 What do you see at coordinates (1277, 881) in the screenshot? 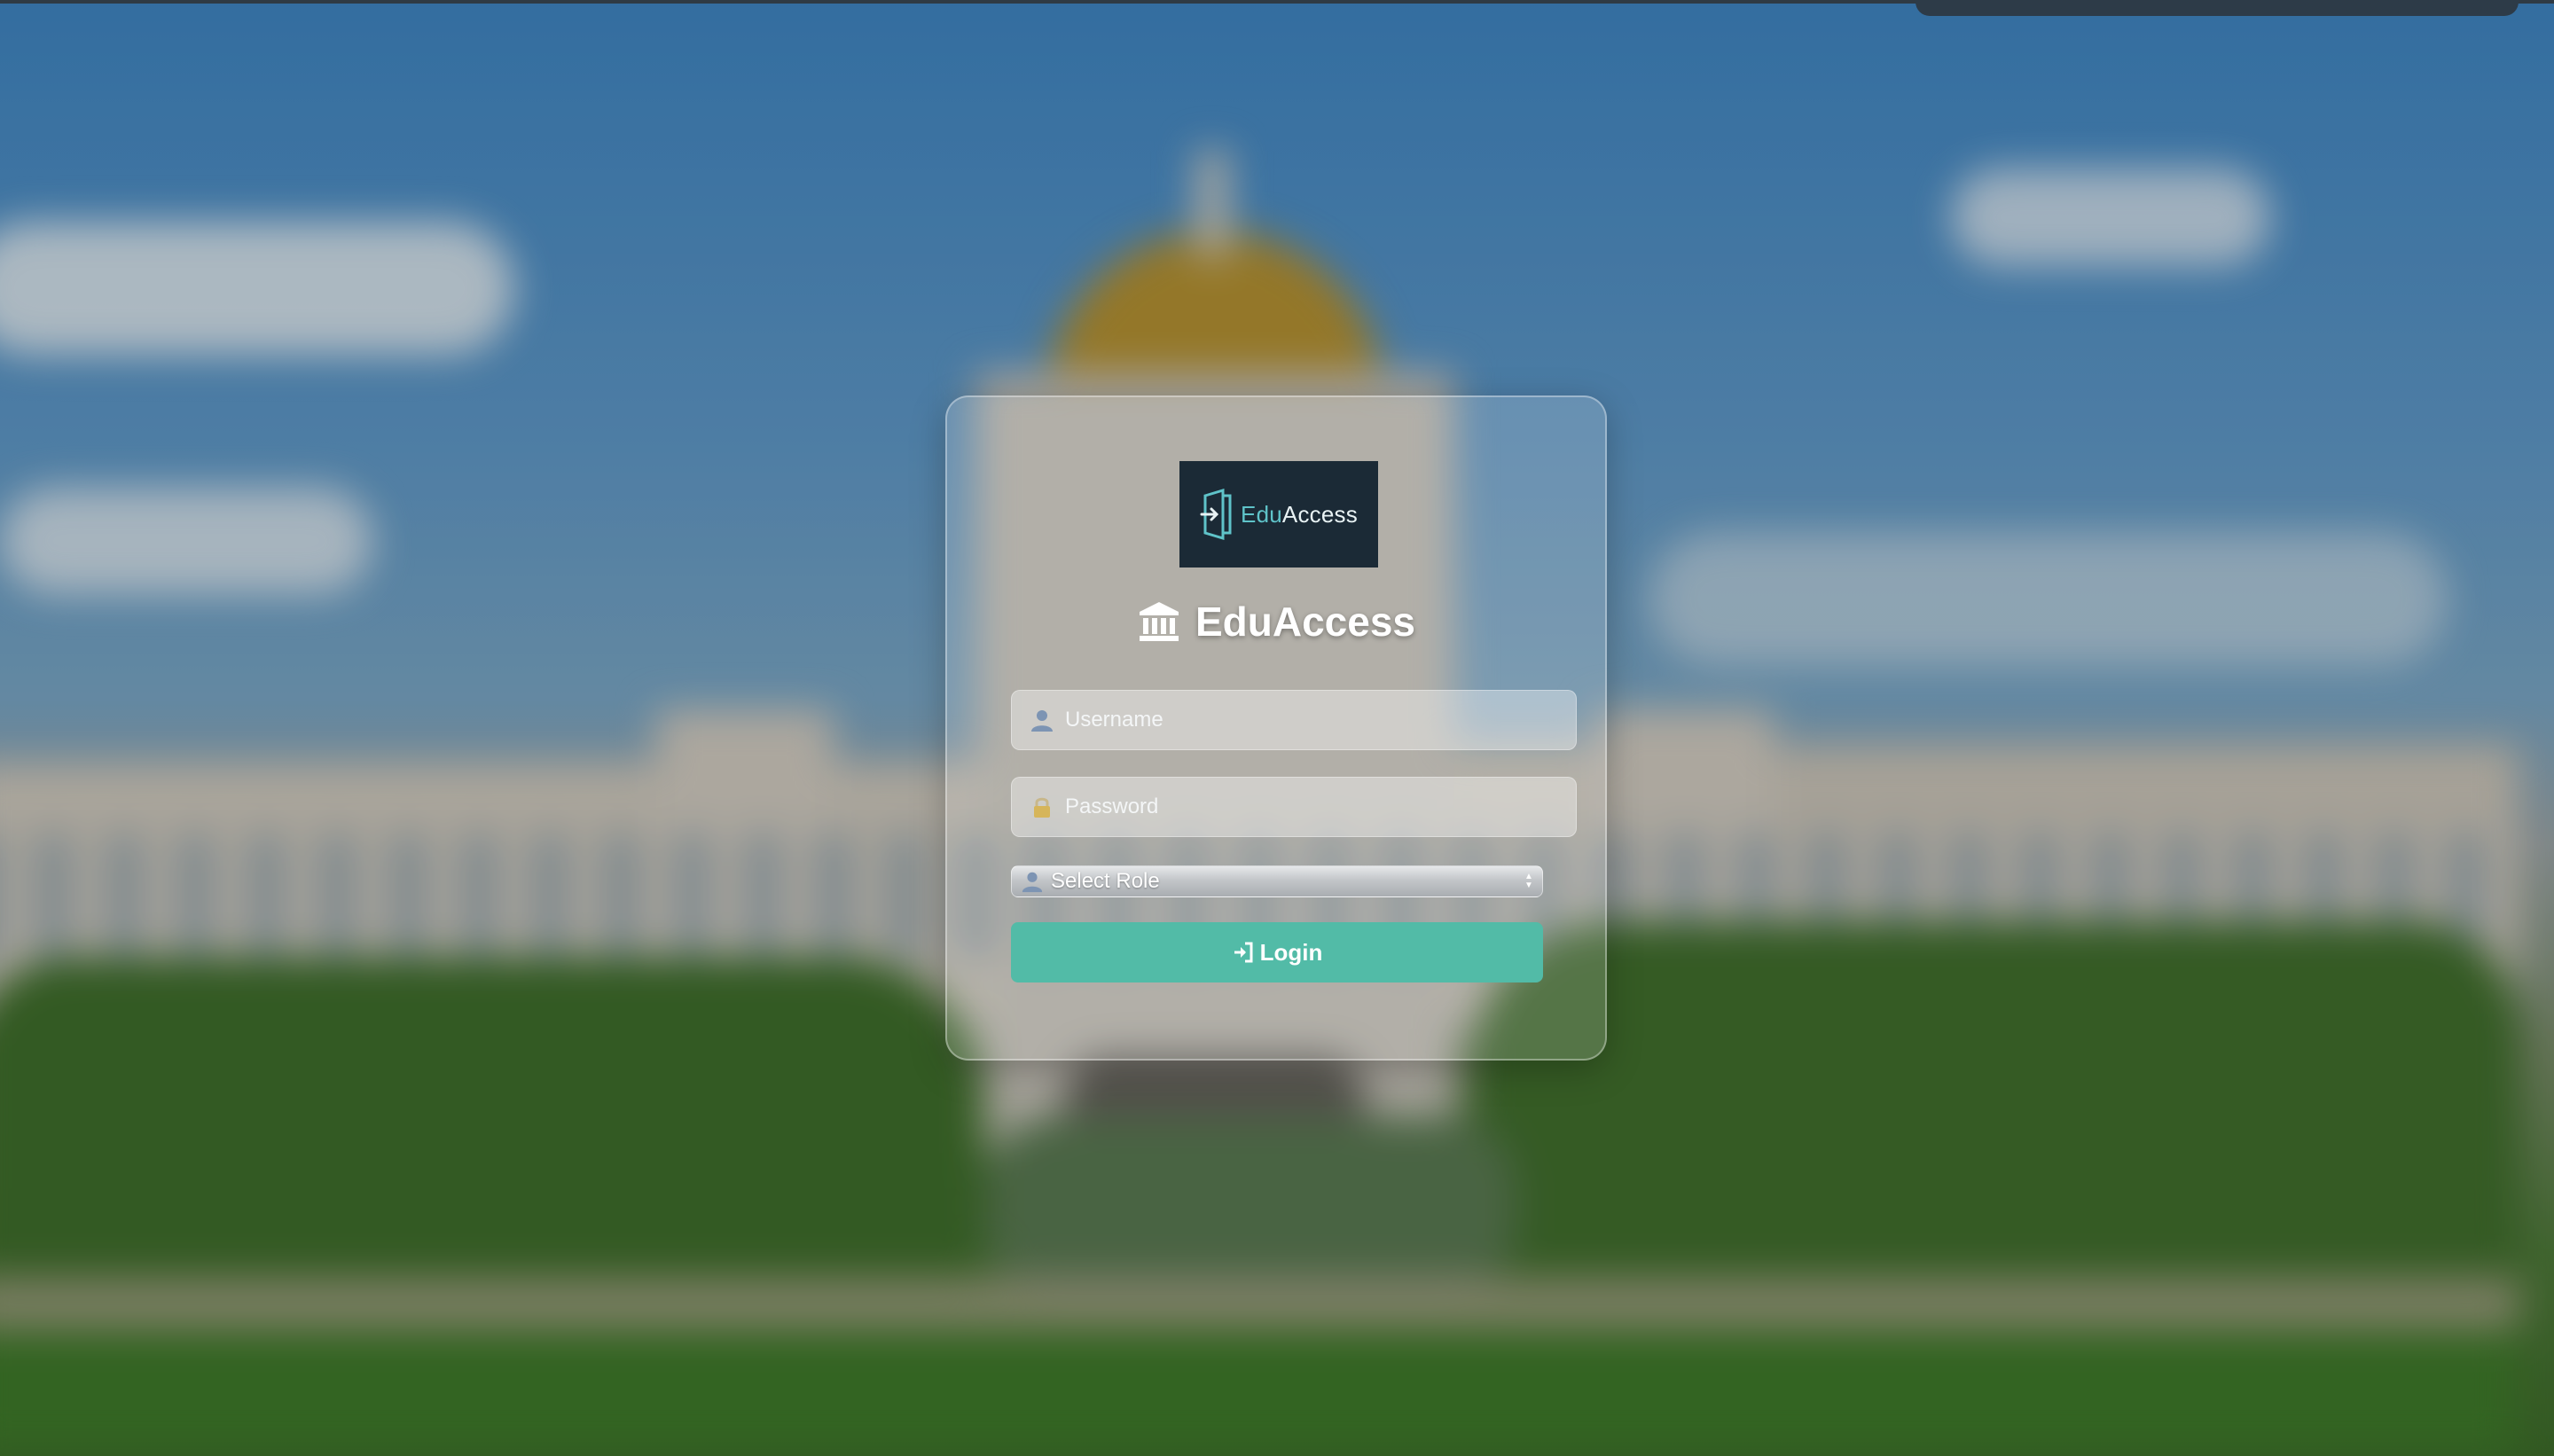
I see `role-select: Select Role ▲ ▼` at bounding box center [1277, 881].